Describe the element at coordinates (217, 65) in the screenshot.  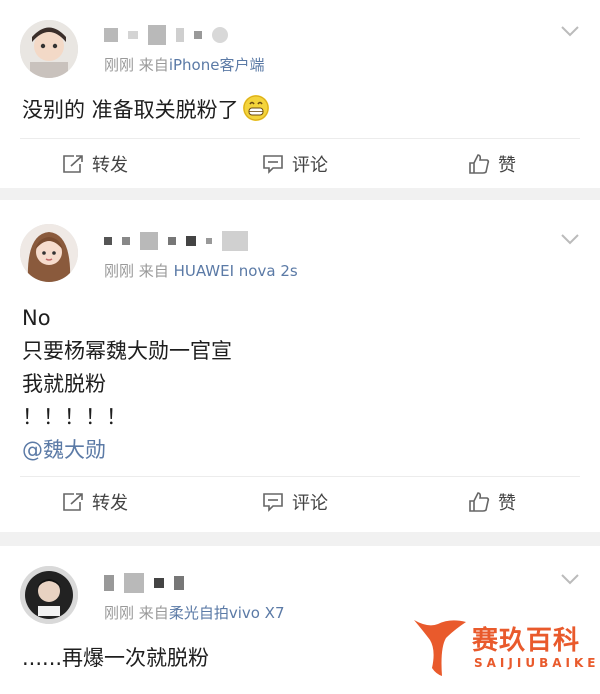
I see `post-source: iPhone客户端` at that location.